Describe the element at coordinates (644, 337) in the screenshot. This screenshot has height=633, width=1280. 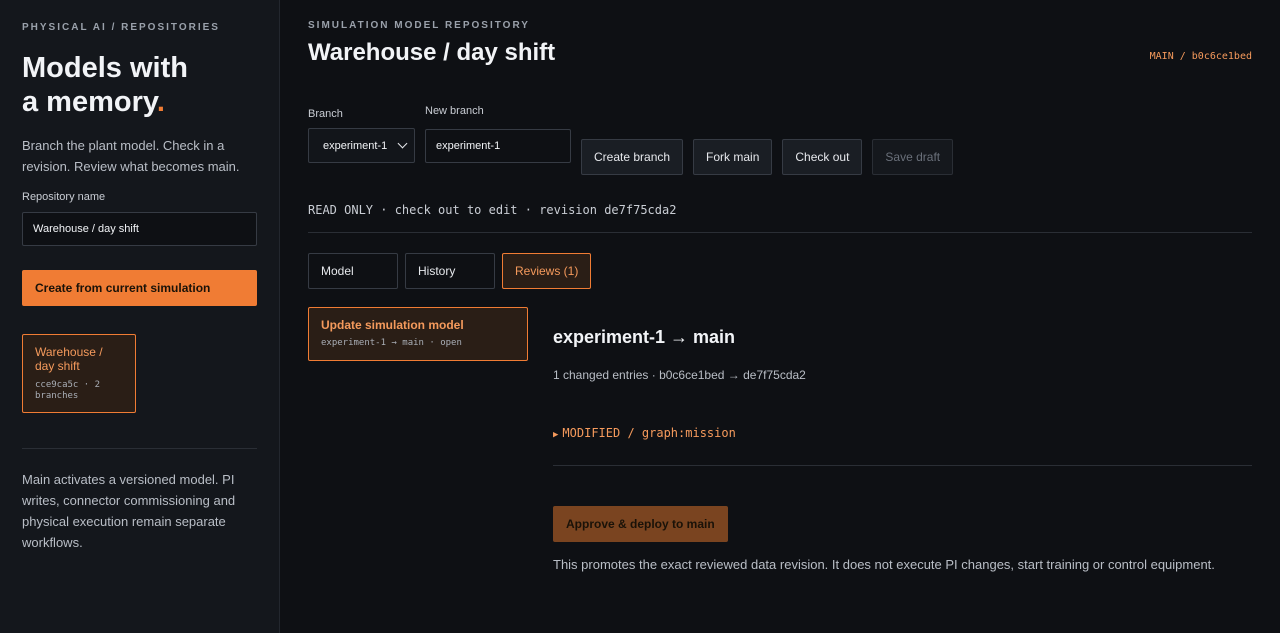
I see `review-detail-title: experiment-1 → main` at that location.